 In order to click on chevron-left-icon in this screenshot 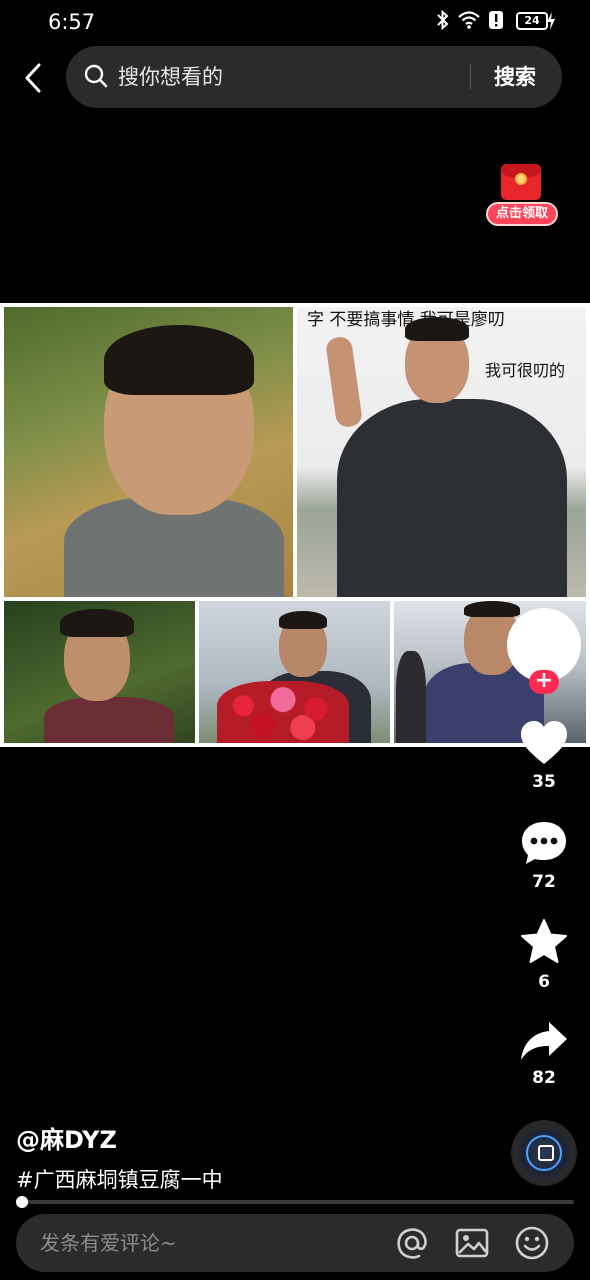, I will do `click(33, 78)`.